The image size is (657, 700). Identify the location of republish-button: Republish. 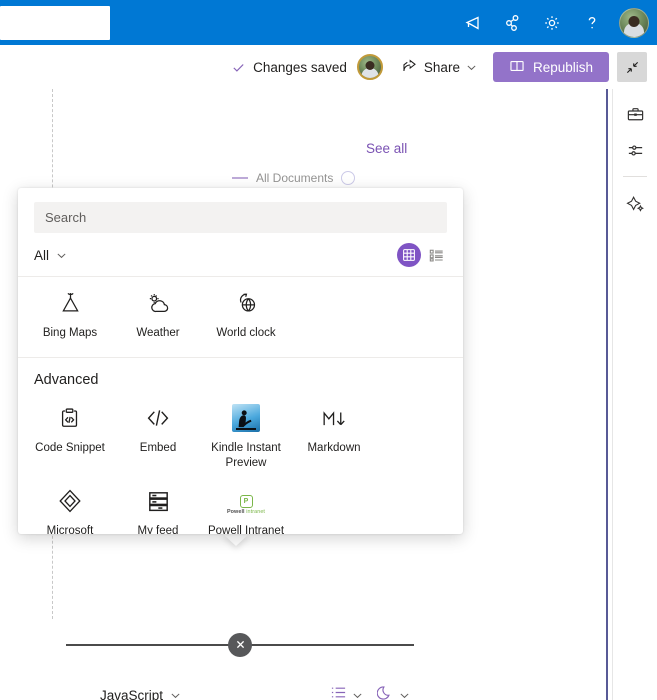
(550, 67).